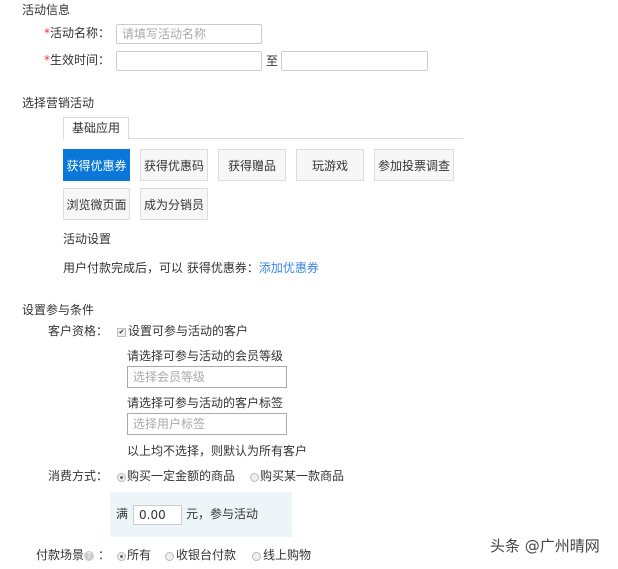 This screenshot has height=569, width=618. I want to click on amount-suffix: 元，参与活动, so click(222, 514).